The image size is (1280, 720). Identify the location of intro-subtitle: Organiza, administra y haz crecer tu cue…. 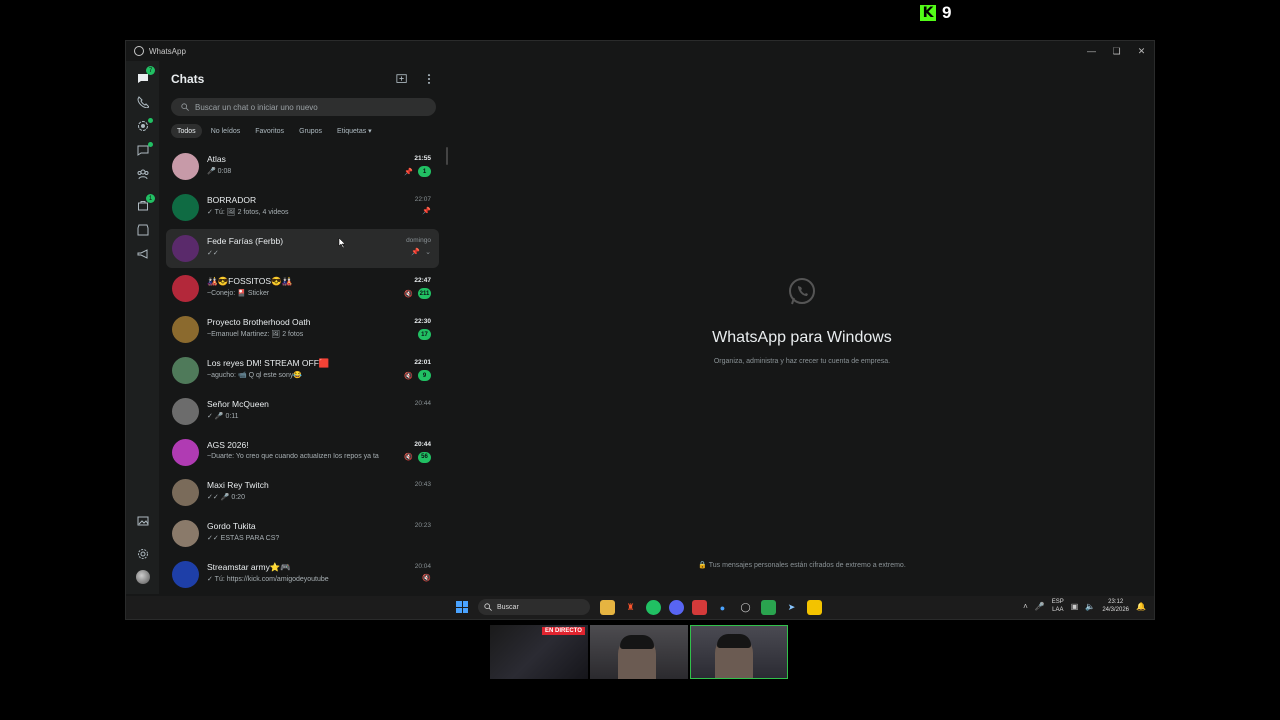
(802, 361).